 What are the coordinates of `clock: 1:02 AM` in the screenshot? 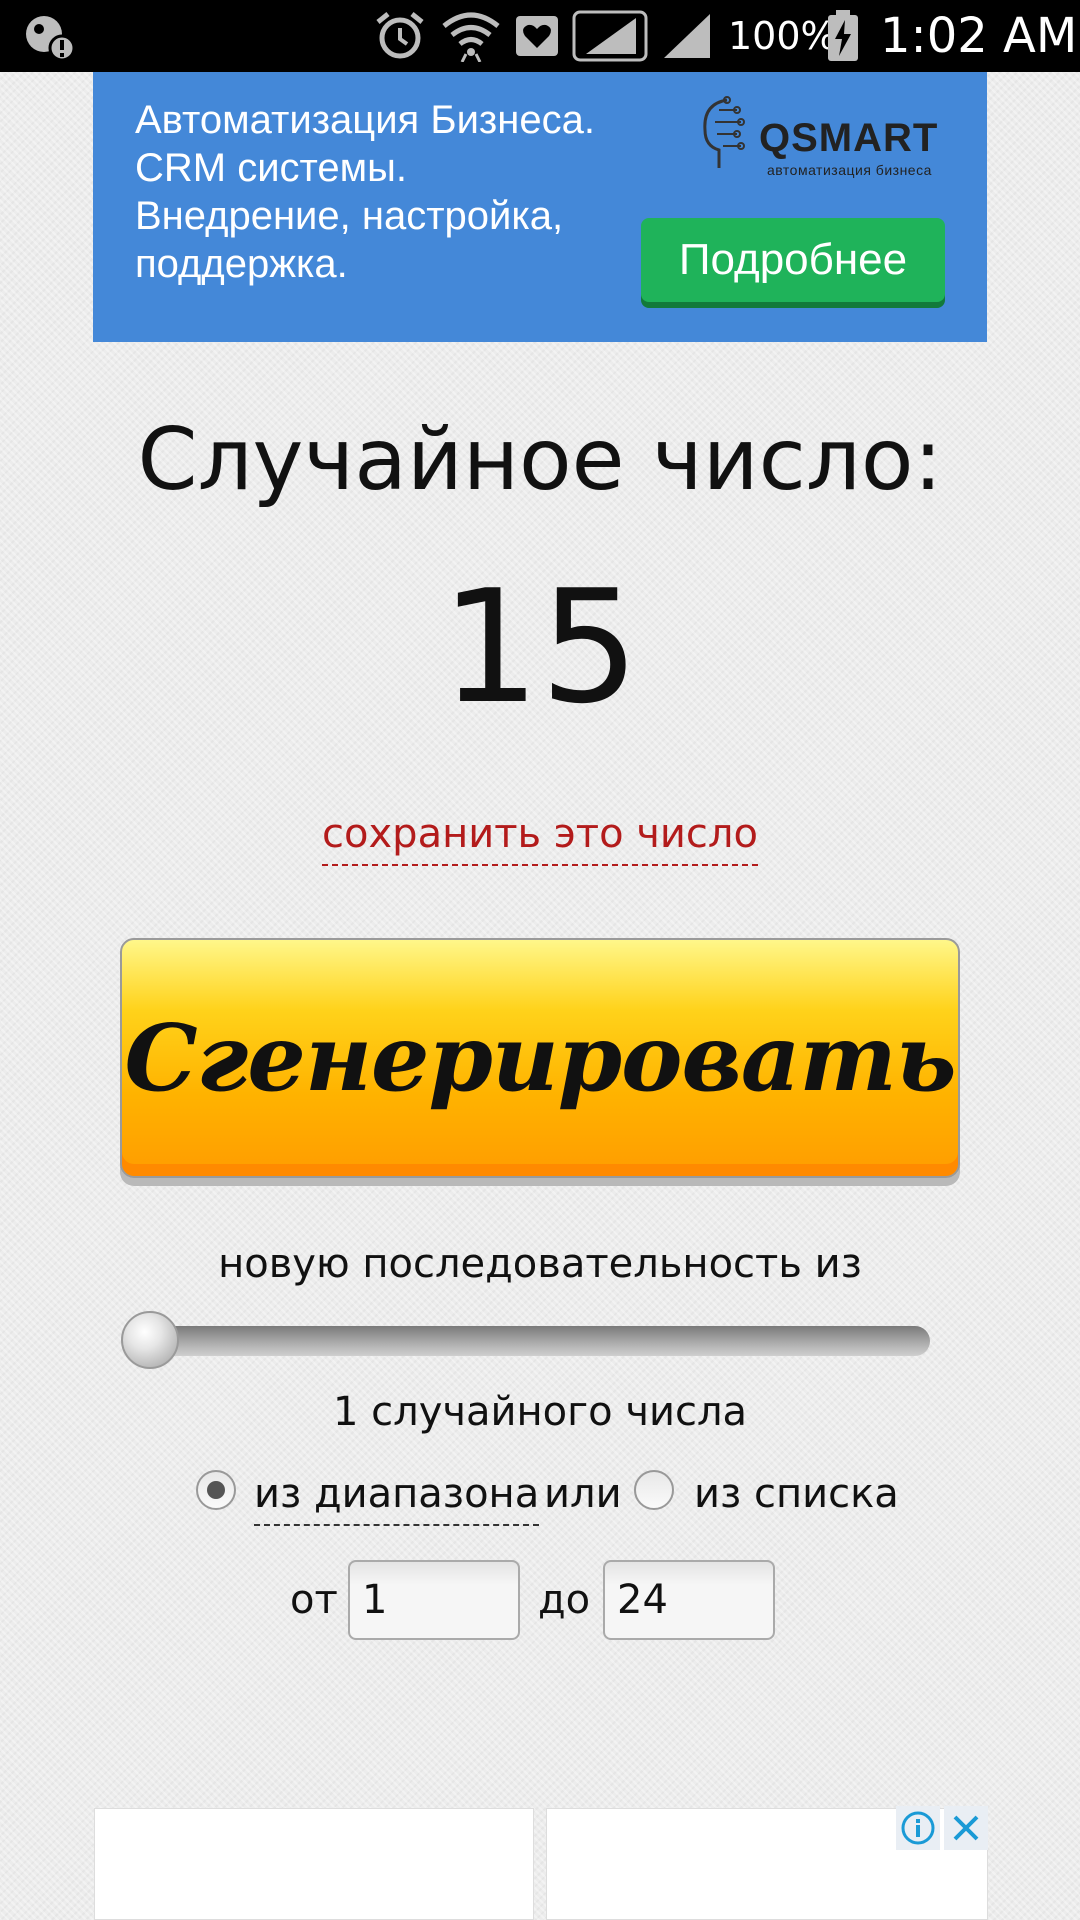 It's located at (979, 36).